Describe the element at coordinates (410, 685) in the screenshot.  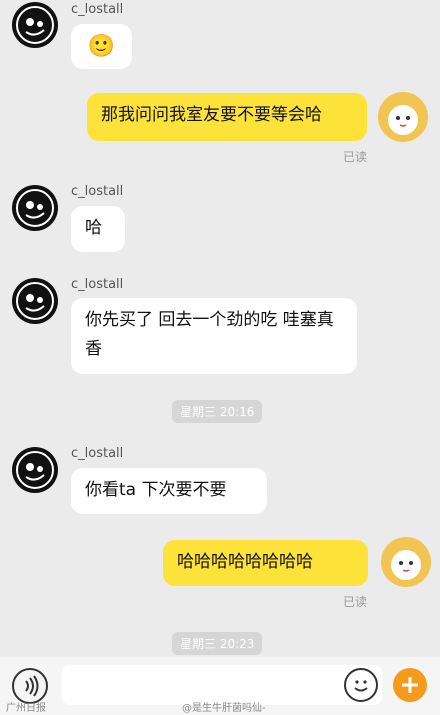
I see `plus-icon` at that location.